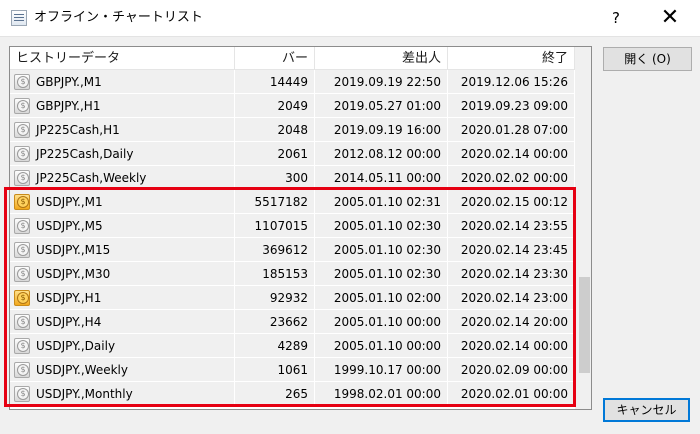 This screenshot has height=434, width=700. What do you see at coordinates (69, 298) in the screenshot?
I see `row-symbol: USDJPY.,H1` at bounding box center [69, 298].